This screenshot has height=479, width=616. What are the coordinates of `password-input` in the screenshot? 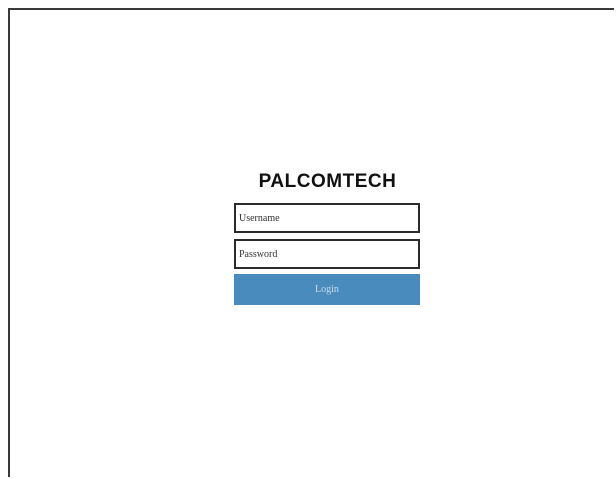 It's located at (327, 254).